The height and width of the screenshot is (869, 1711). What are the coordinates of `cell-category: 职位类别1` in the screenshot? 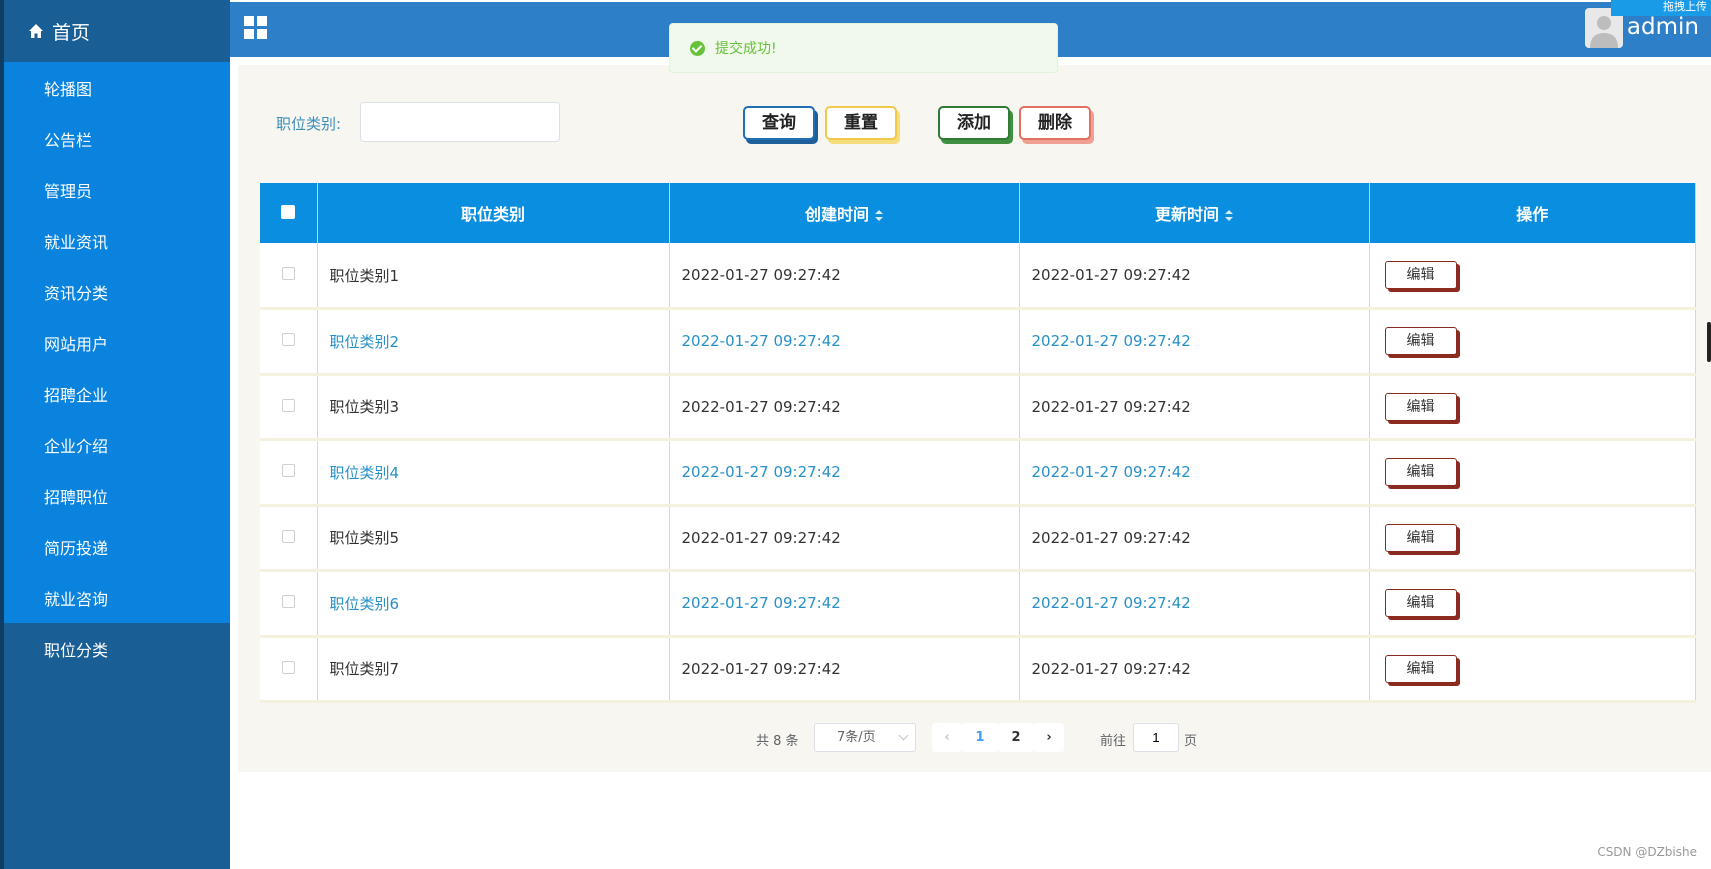 It's located at (493, 276).